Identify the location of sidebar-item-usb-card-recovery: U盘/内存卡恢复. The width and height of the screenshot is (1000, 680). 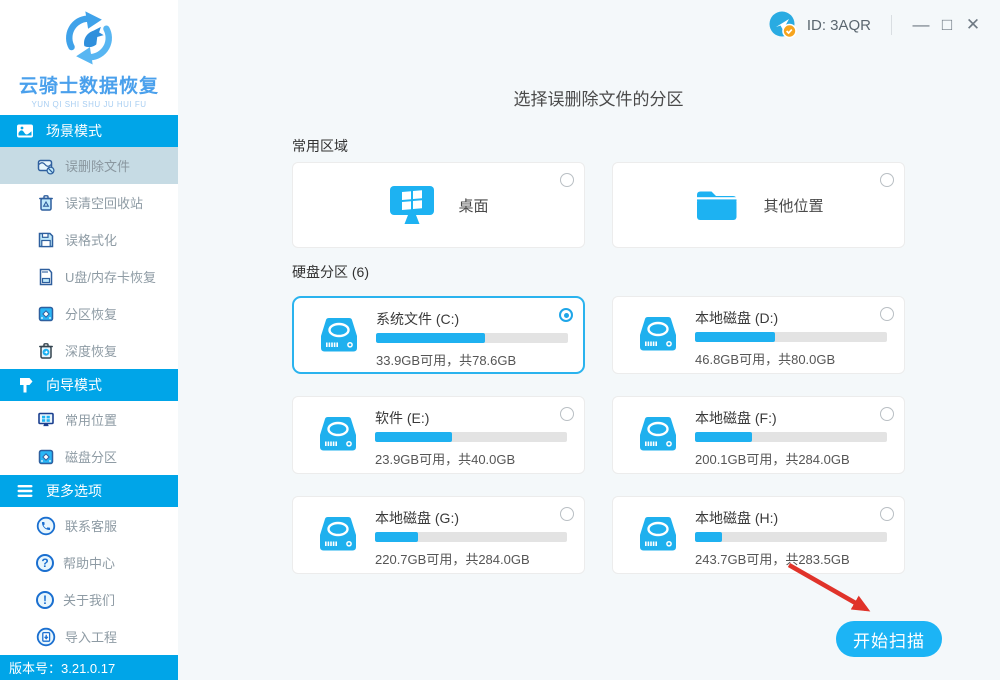
(89, 276).